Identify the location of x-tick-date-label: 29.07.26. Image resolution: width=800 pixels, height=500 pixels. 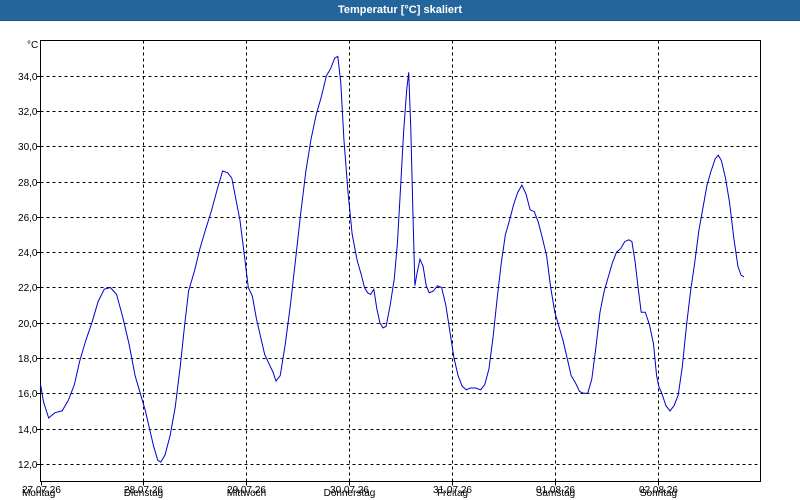
(246, 490).